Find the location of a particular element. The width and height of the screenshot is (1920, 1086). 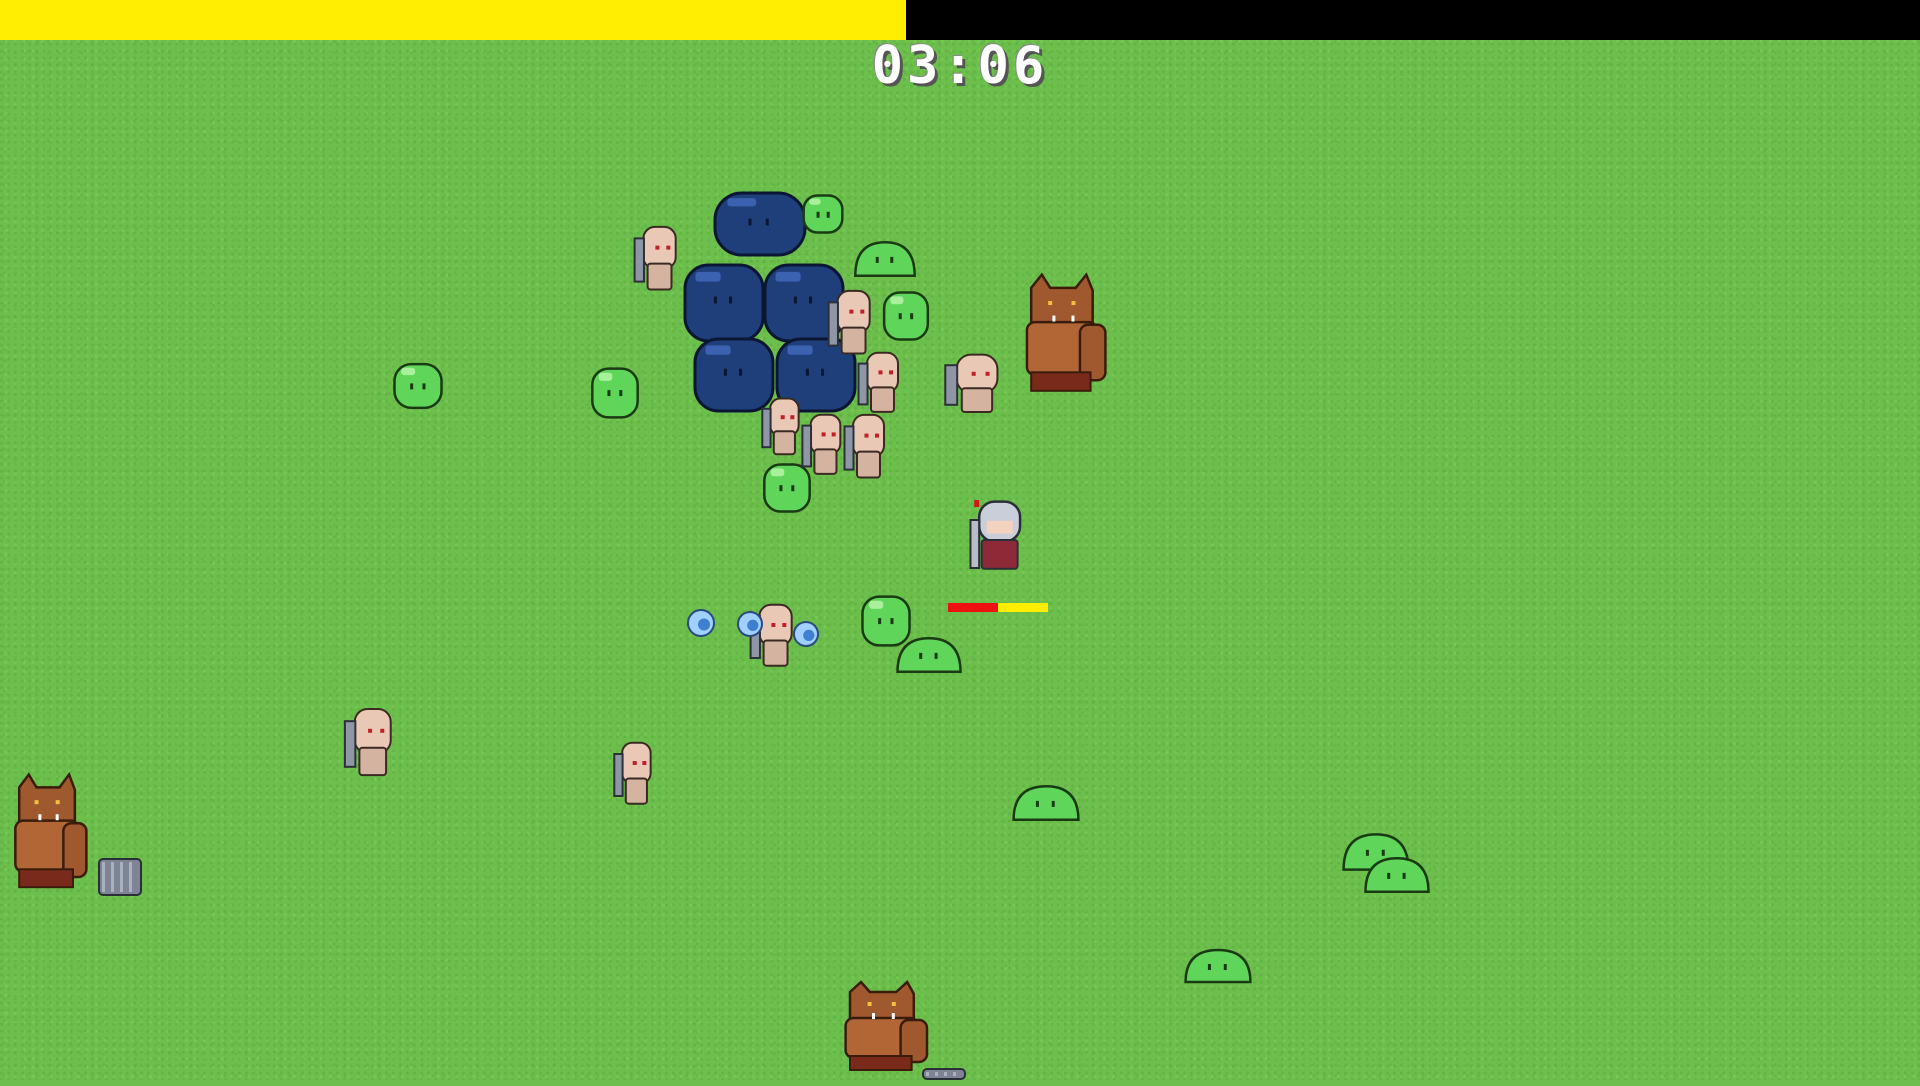

experience-bar-fill is located at coordinates (453, 20).